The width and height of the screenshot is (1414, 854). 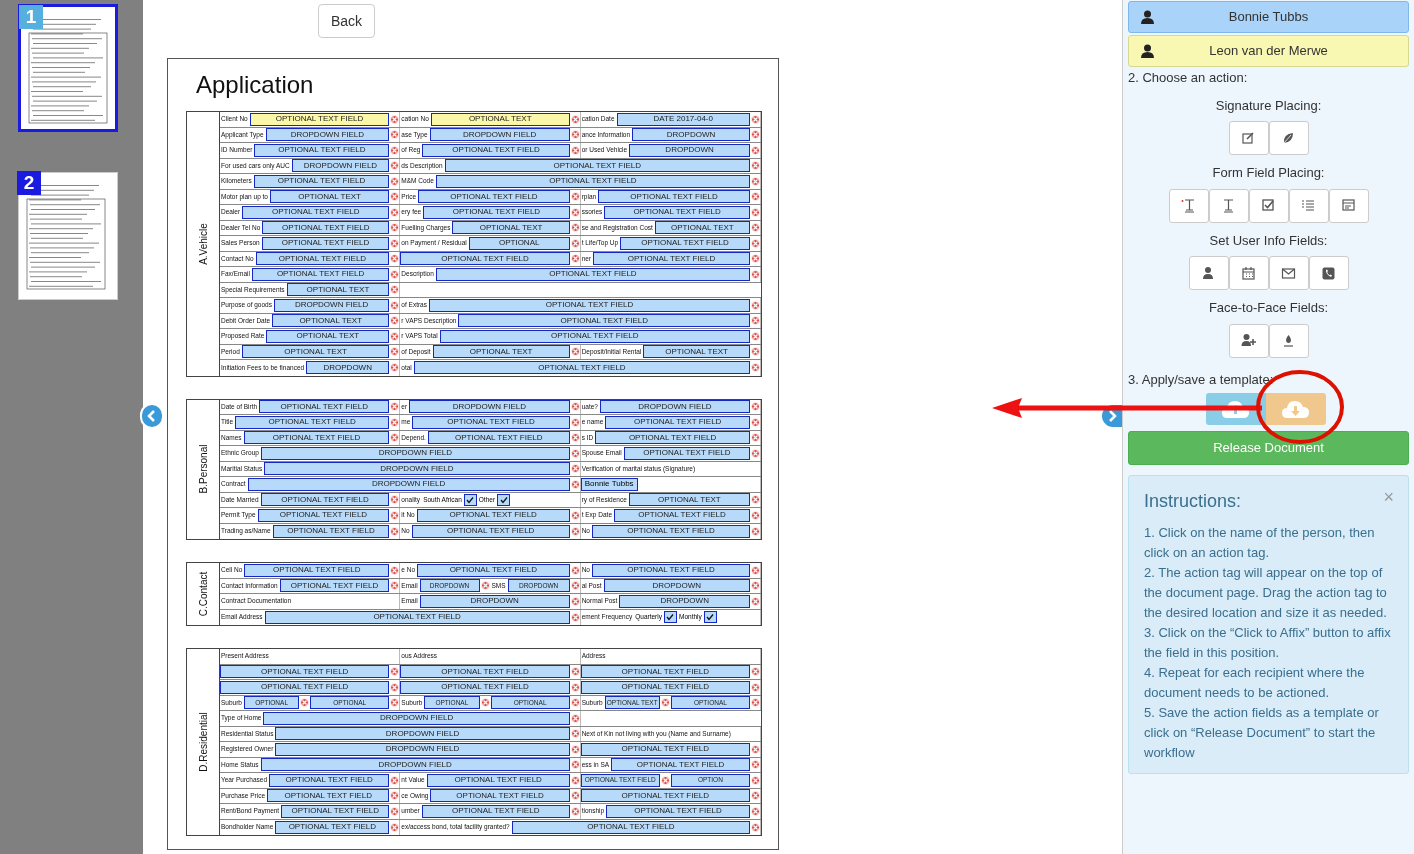 What do you see at coordinates (609, 484) in the screenshot?
I see `signature-tag: Bonnie Tubbs` at bounding box center [609, 484].